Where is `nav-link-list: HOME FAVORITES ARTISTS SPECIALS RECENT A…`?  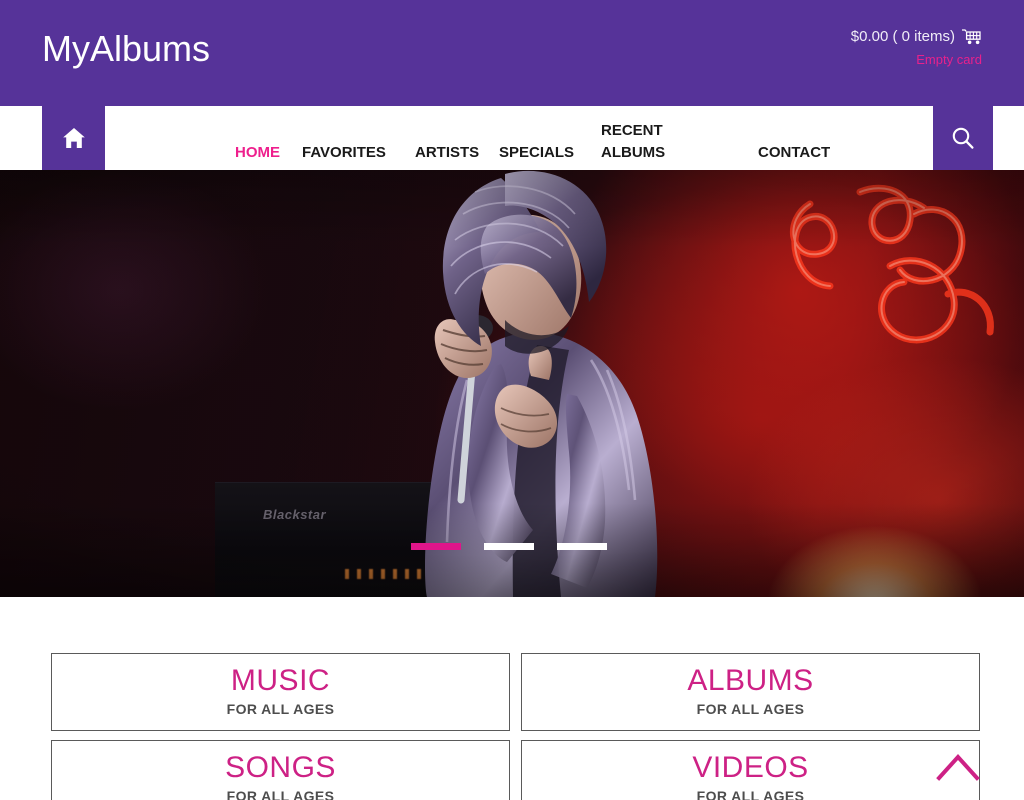 nav-link-list: HOME FAVORITES ARTISTS SPECIALS RECENT A… is located at coordinates (519, 138).